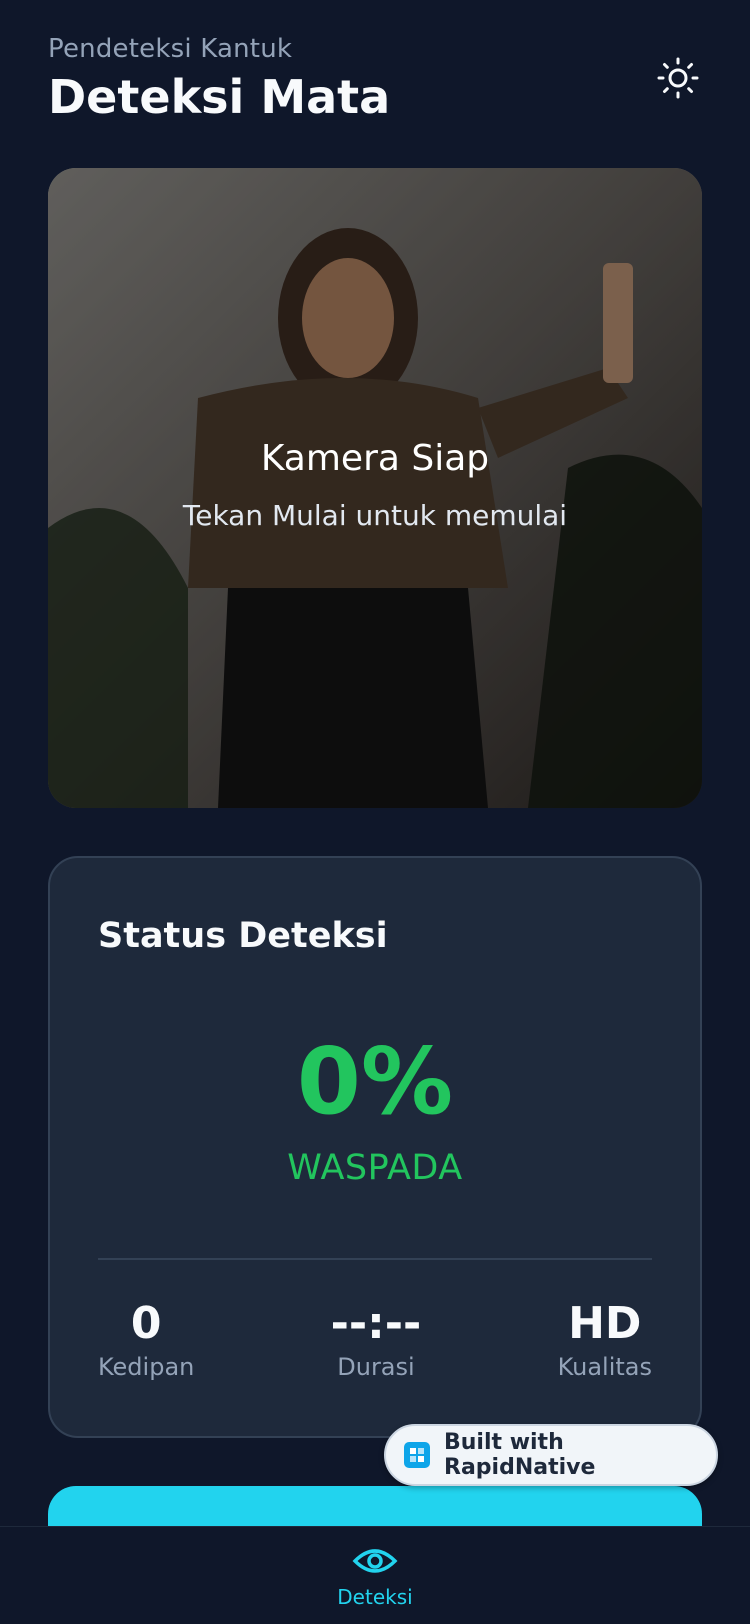 This screenshot has width=750, height=1624. I want to click on bottom-tab-bar: Deteksi, so click(375, 1575).